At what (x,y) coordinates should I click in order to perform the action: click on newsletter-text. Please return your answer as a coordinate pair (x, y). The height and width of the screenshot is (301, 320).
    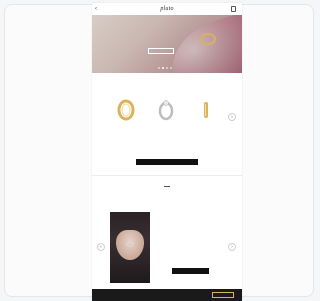
    Looking at the image, I should click on (161, 295).